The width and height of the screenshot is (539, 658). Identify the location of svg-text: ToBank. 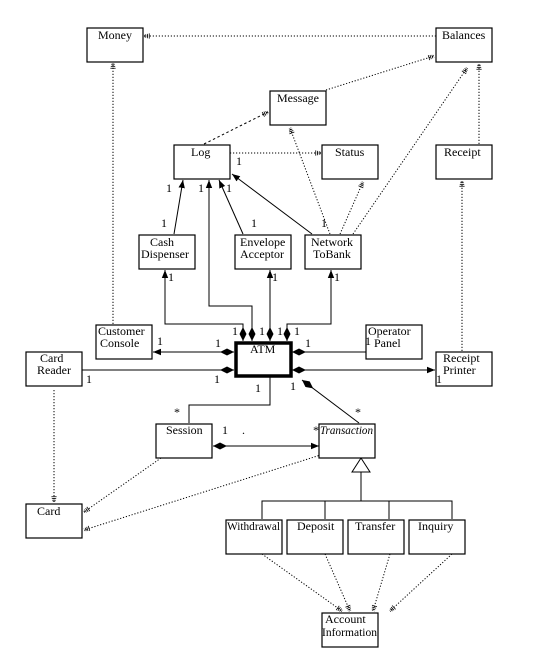
(332, 254).